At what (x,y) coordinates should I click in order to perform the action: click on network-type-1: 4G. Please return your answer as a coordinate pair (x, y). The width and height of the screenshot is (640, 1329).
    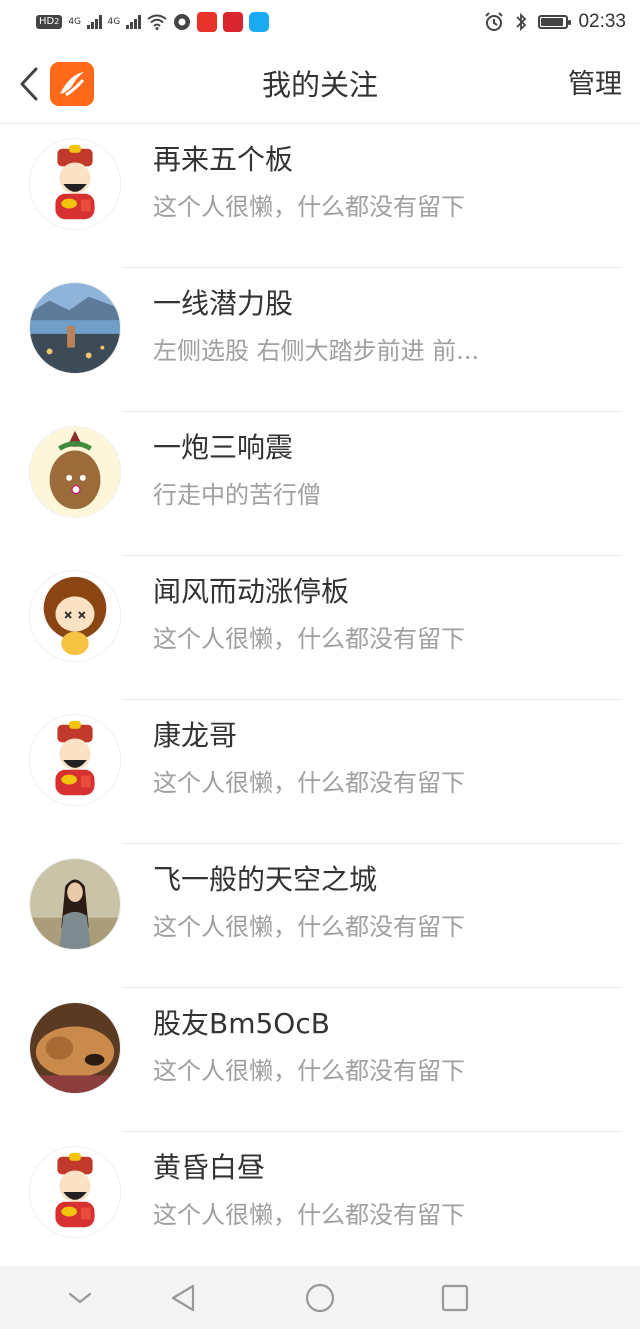
    Looking at the image, I should click on (75, 22).